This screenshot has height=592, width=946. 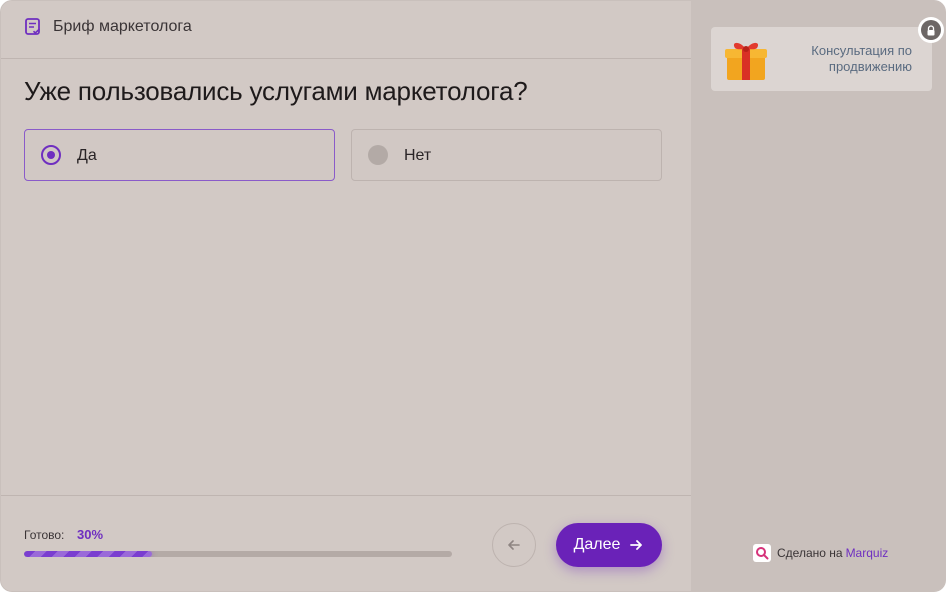 What do you see at coordinates (87, 155) in the screenshot?
I see `answer-label: Да` at bounding box center [87, 155].